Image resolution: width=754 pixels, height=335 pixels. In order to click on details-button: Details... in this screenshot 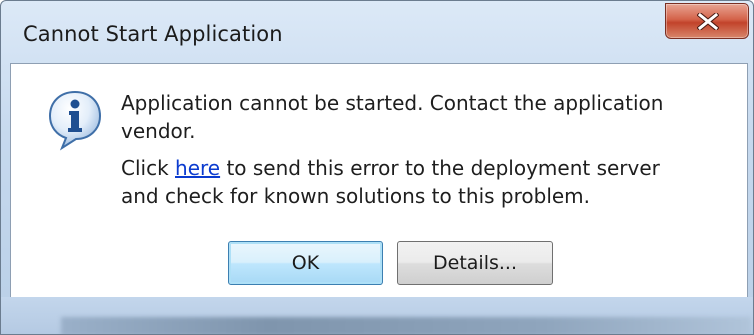, I will do `click(475, 263)`.